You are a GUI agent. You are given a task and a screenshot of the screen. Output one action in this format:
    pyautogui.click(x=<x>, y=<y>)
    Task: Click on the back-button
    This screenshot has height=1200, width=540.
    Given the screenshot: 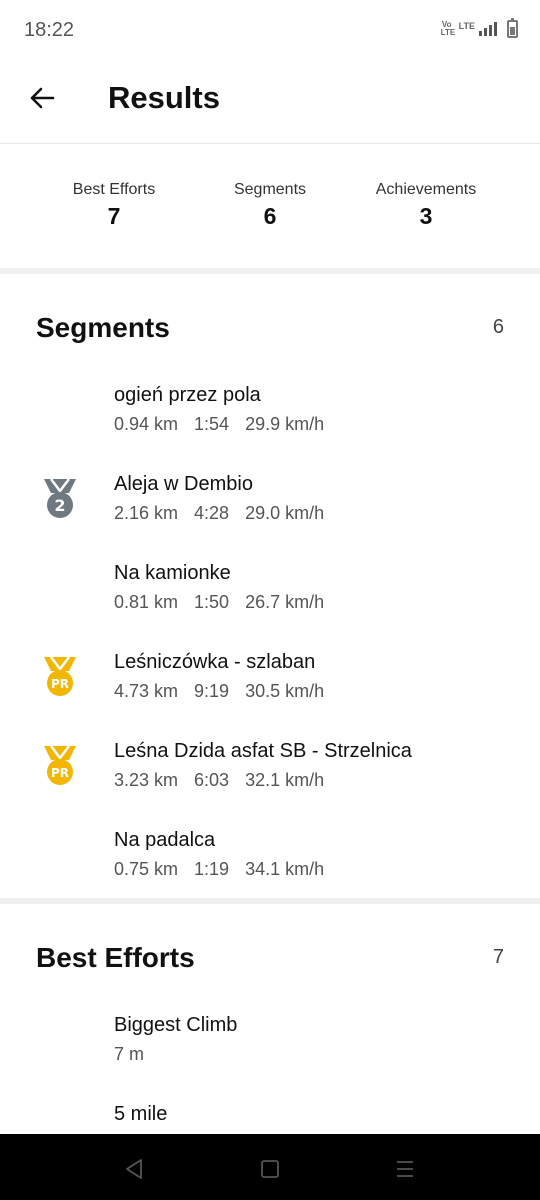 What is the action you would take?
    pyautogui.click(x=42, y=98)
    